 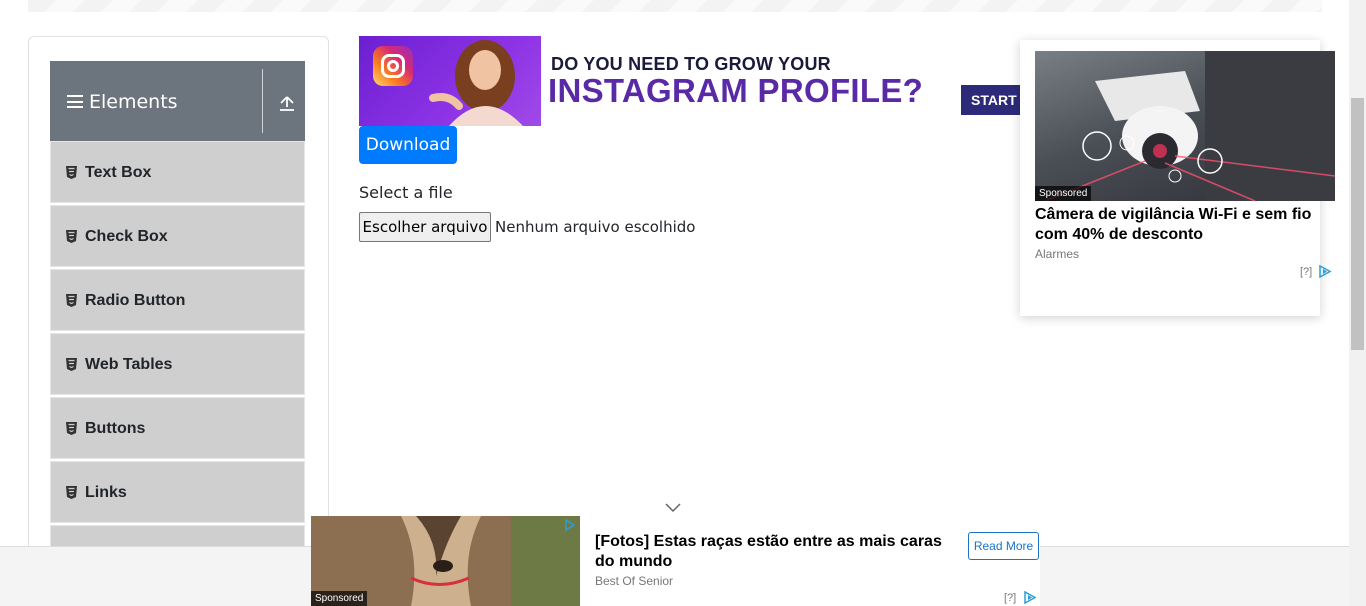 I want to click on file-status-text: Nenhum arquivo escolhido, so click(x=595, y=227).